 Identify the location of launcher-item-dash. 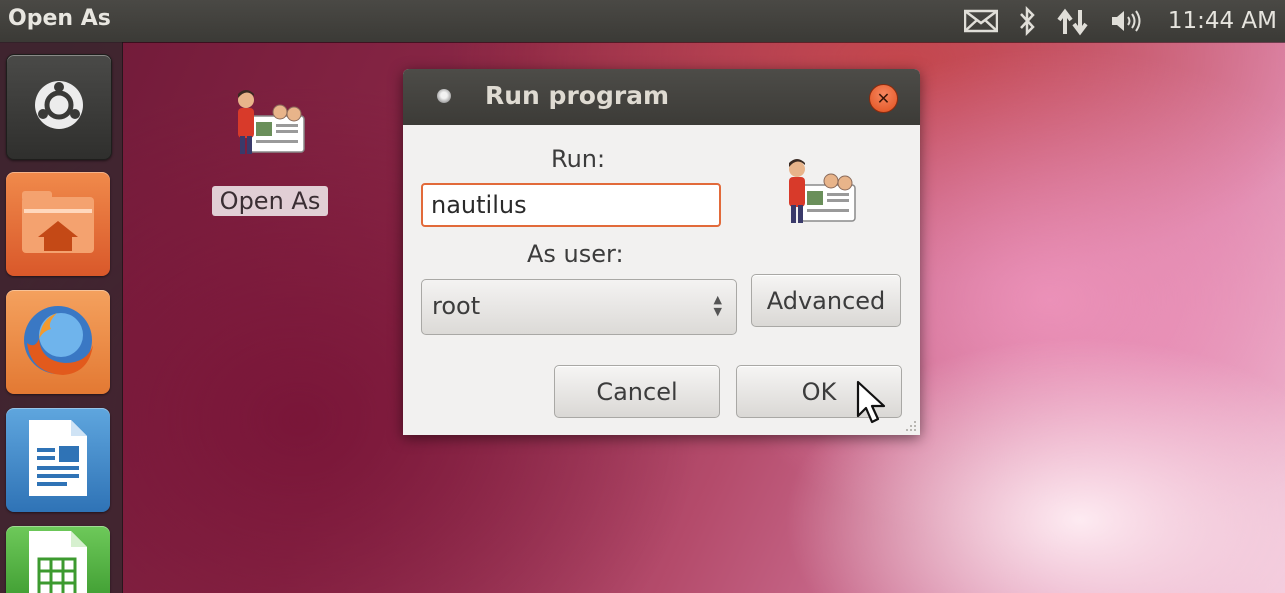
(59, 107).